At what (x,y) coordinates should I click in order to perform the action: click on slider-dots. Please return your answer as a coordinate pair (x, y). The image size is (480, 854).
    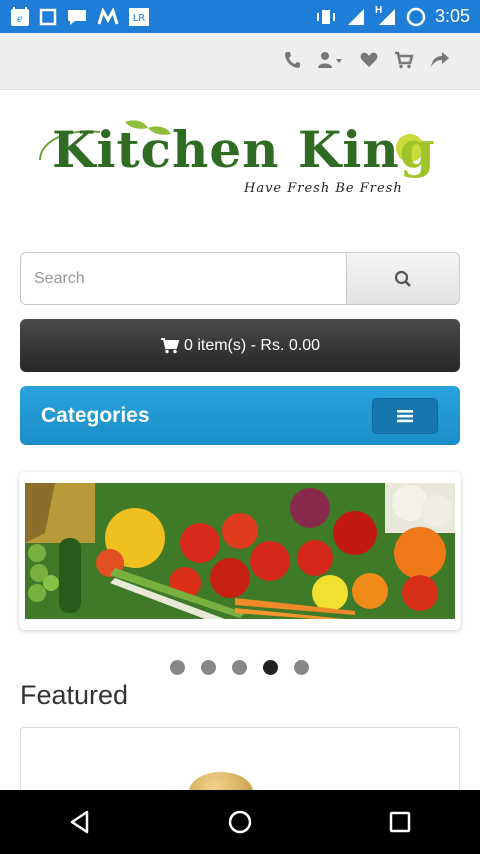
    Looking at the image, I should click on (239, 667).